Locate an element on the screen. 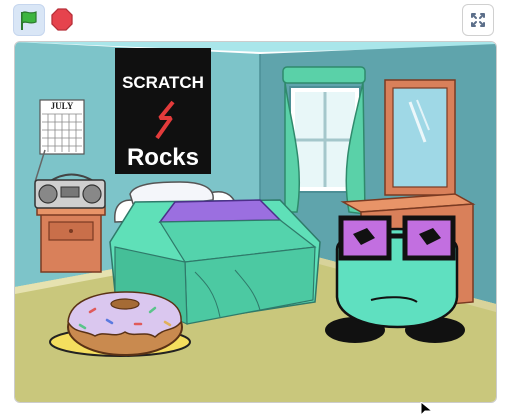 Image resolution: width=526 pixels, height=416 pixels. poster-title: SCRATCH is located at coordinates (163, 82).